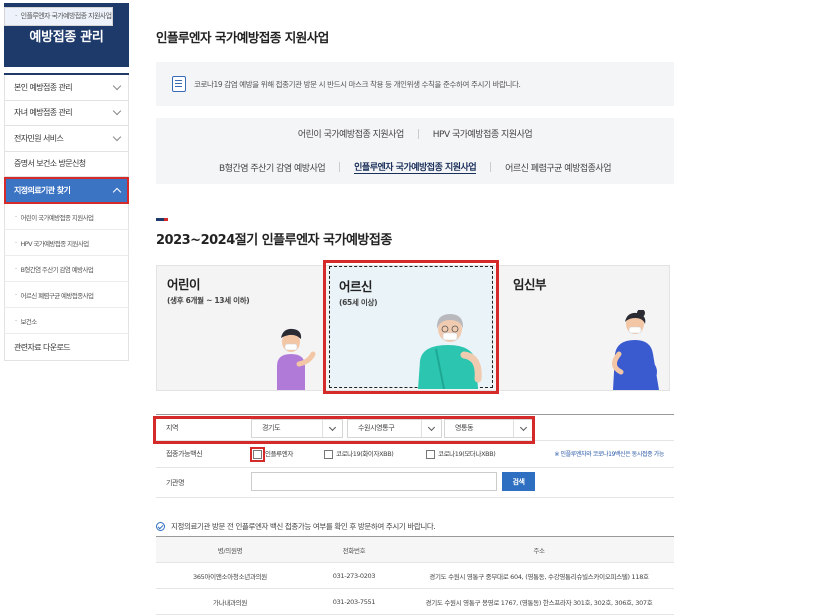 Image resolution: width=840 pixels, height=615 pixels. I want to click on tab-row: 어린이 국가예방접종 지원사업 HPV 국가예방접종 지원사업, so click(415, 133).